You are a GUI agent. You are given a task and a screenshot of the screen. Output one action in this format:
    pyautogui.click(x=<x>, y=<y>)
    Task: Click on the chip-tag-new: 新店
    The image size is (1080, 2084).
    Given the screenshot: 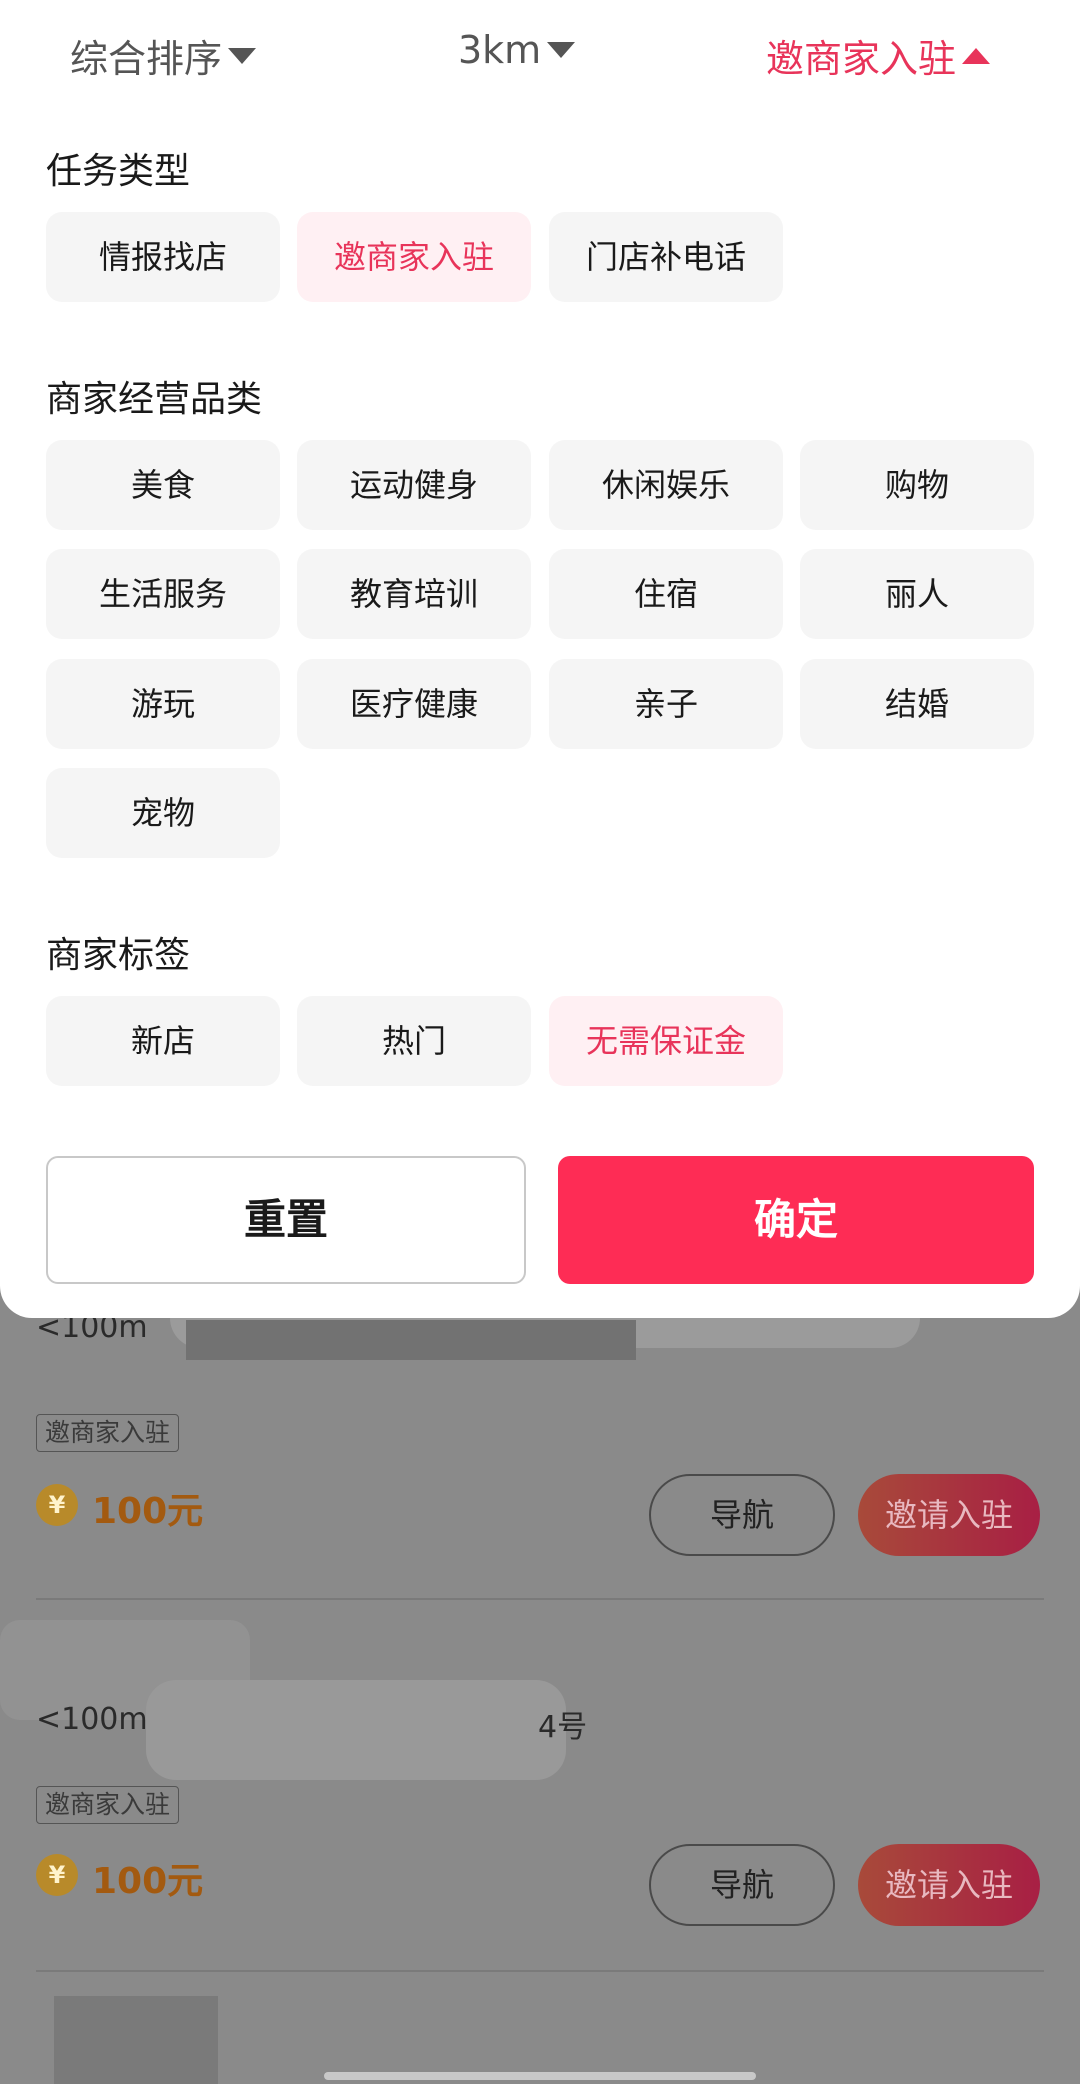 What is the action you would take?
    pyautogui.click(x=163, y=1041)
    